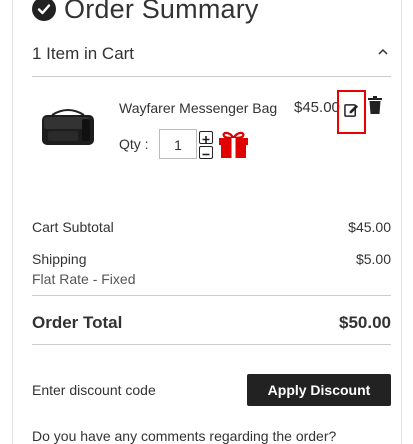 This screenshot has width=413, height=444. Describe the element at coordinates (44, 10) in the screenshot. I see `check-circle-icon` at that location.